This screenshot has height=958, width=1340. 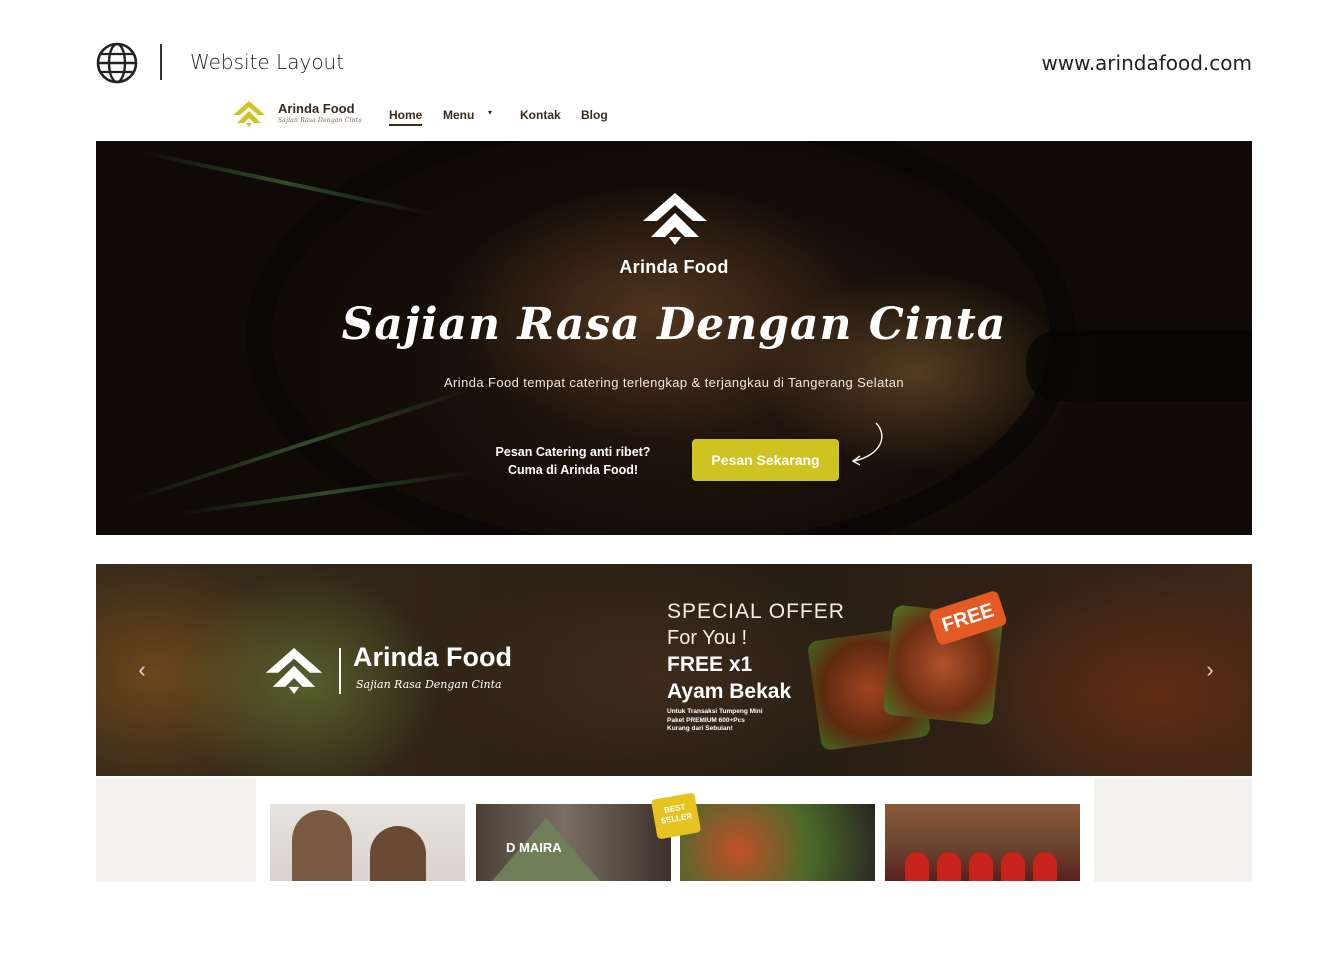 I want to click on promo-brand: Arinda Food, so click(x=432, y=657).